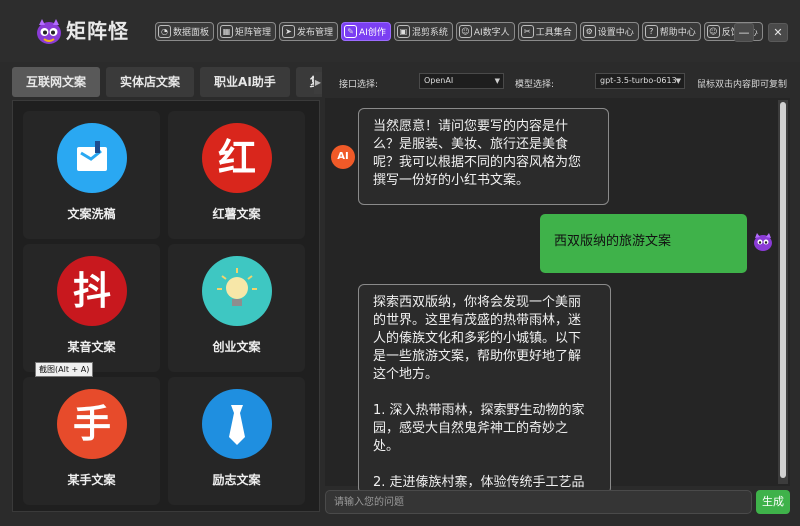 Image resolution: width=800 pixels, height=526 pixels. I want to click on nav-button: ✂ 工具集合, so click(547, 31).